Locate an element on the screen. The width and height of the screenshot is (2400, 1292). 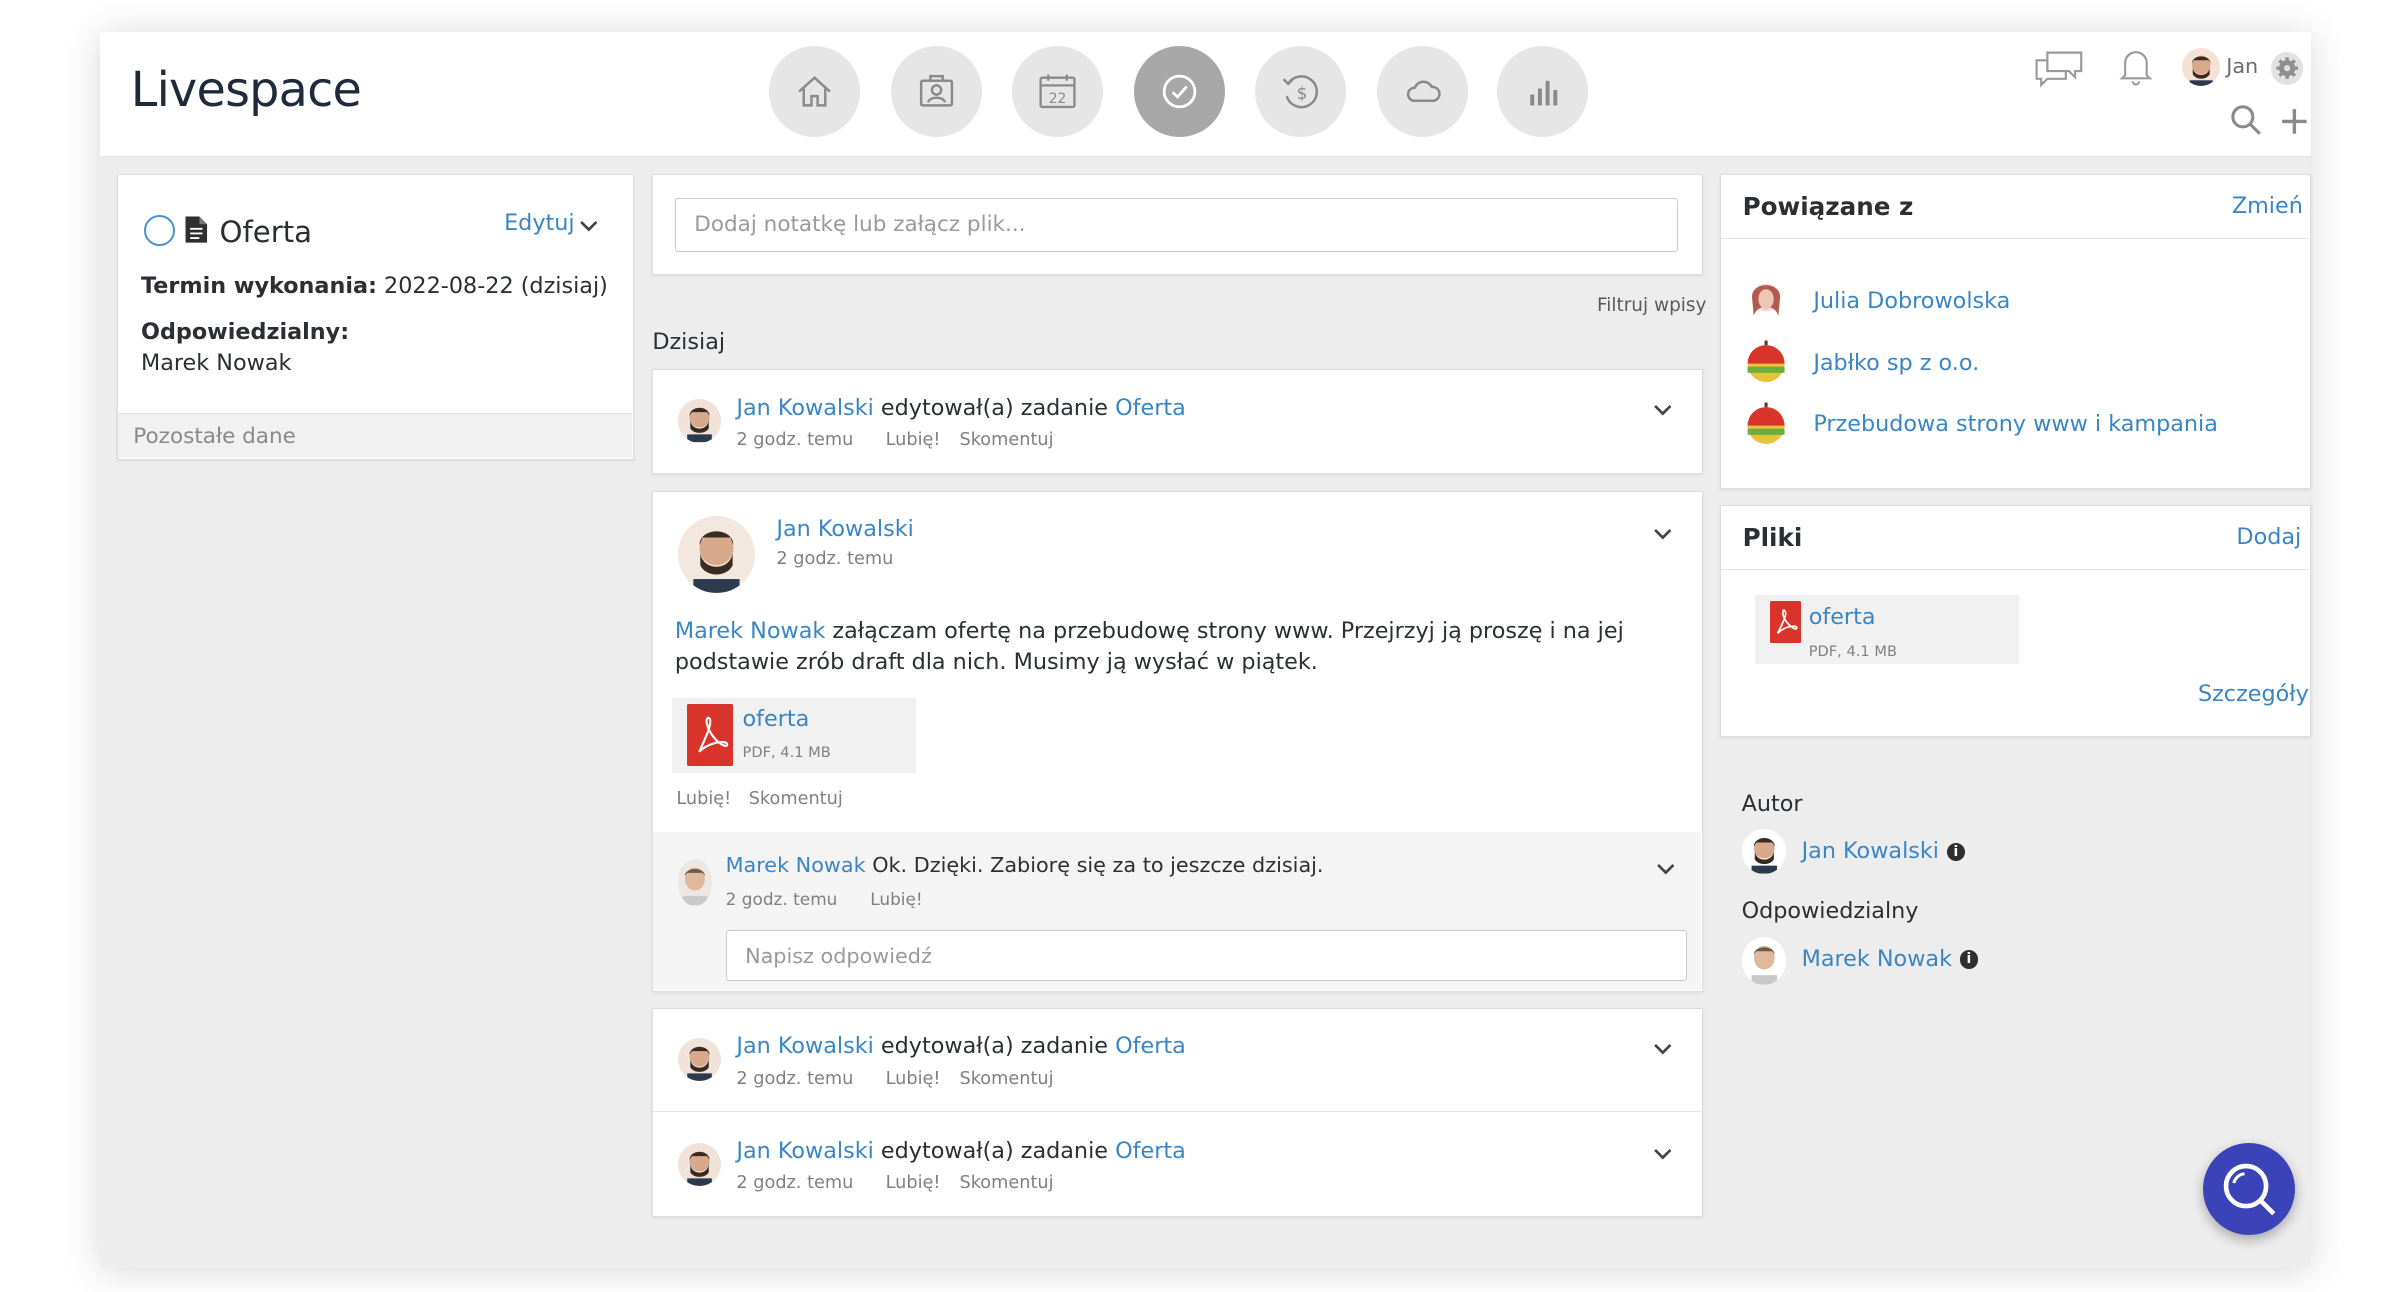
nav-tasks-button is located at coordinates (1179, 91).